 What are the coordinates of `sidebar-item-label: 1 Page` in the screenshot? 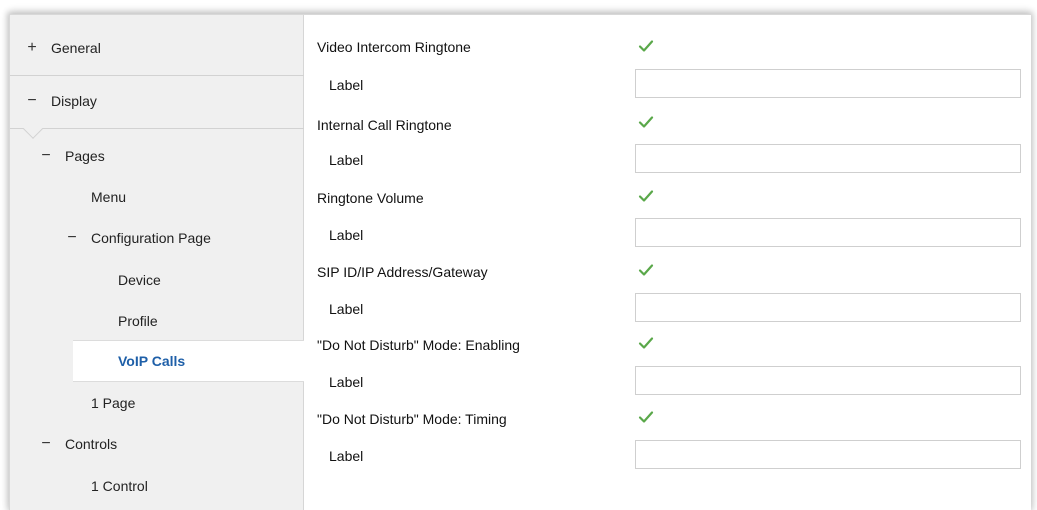 It's located at (113, 403).